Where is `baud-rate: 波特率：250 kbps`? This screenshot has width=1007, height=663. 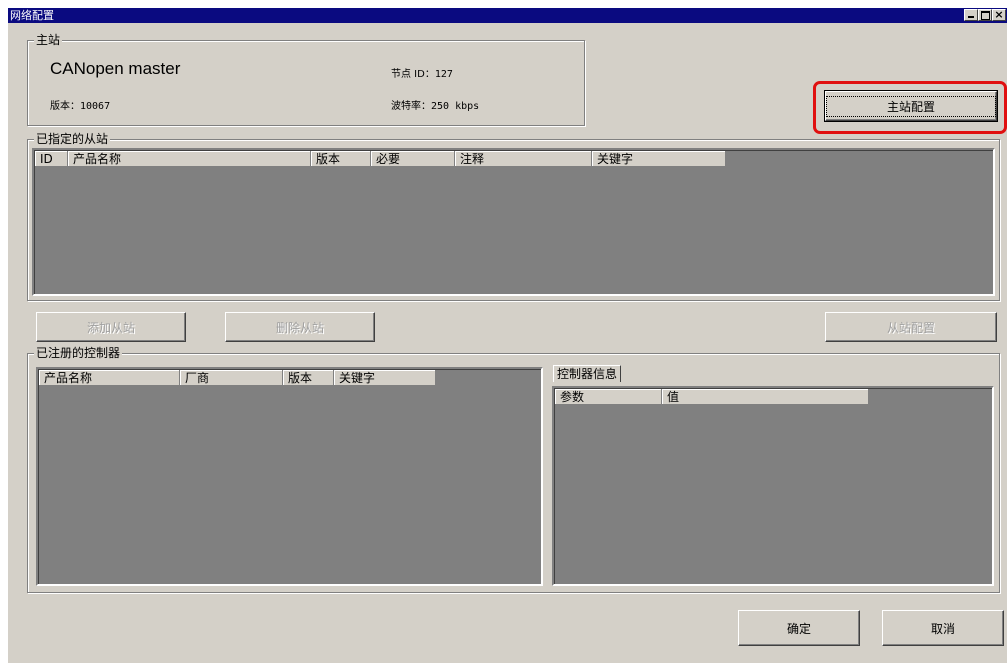
baud-rate: 波特率：250 kbps is located at coordinates (435, 104).